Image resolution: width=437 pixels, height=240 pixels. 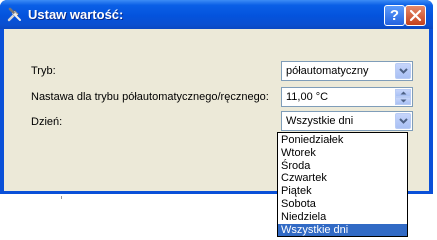 I want to click on tools-icon, so click(x=14, y=14).